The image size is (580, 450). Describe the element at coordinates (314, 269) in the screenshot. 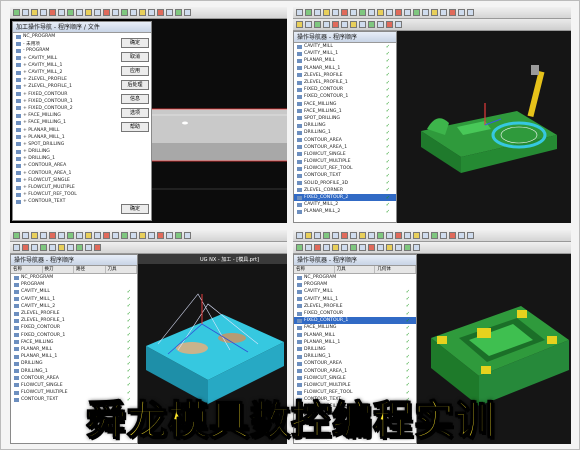

I see `column-header: 名称` at that location.